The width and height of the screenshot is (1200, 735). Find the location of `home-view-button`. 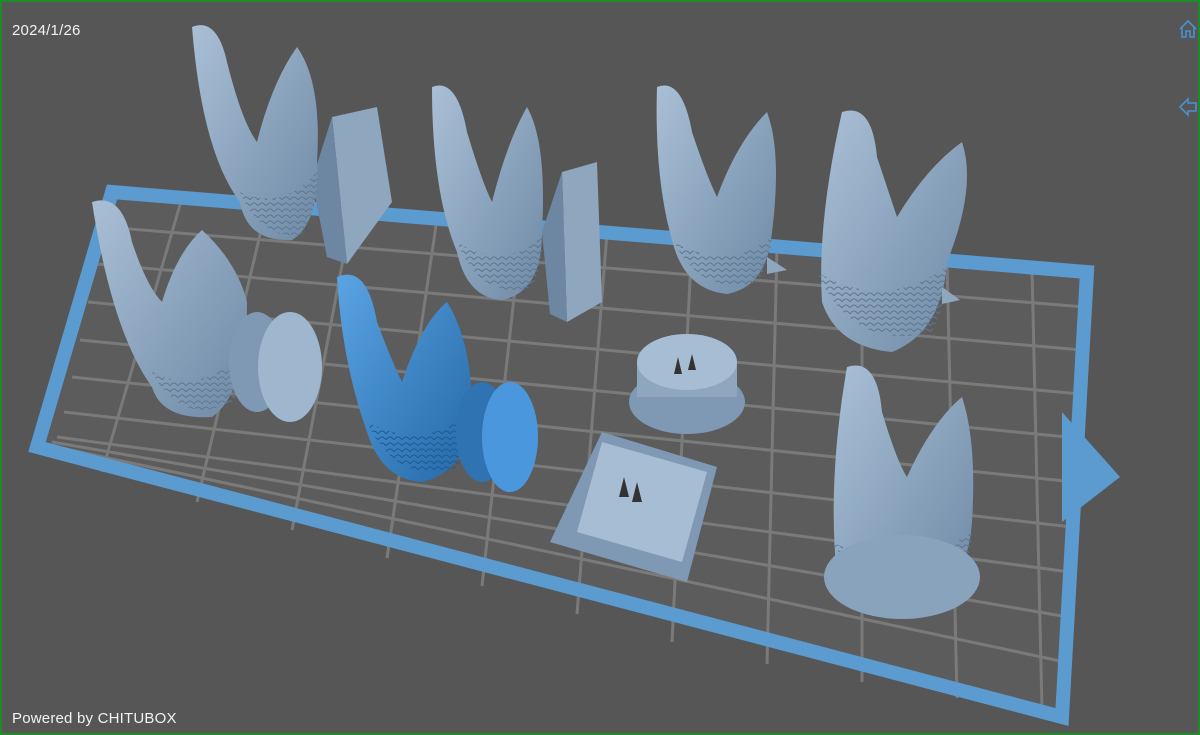

home-view-button is located at coordinates (1187, 29).